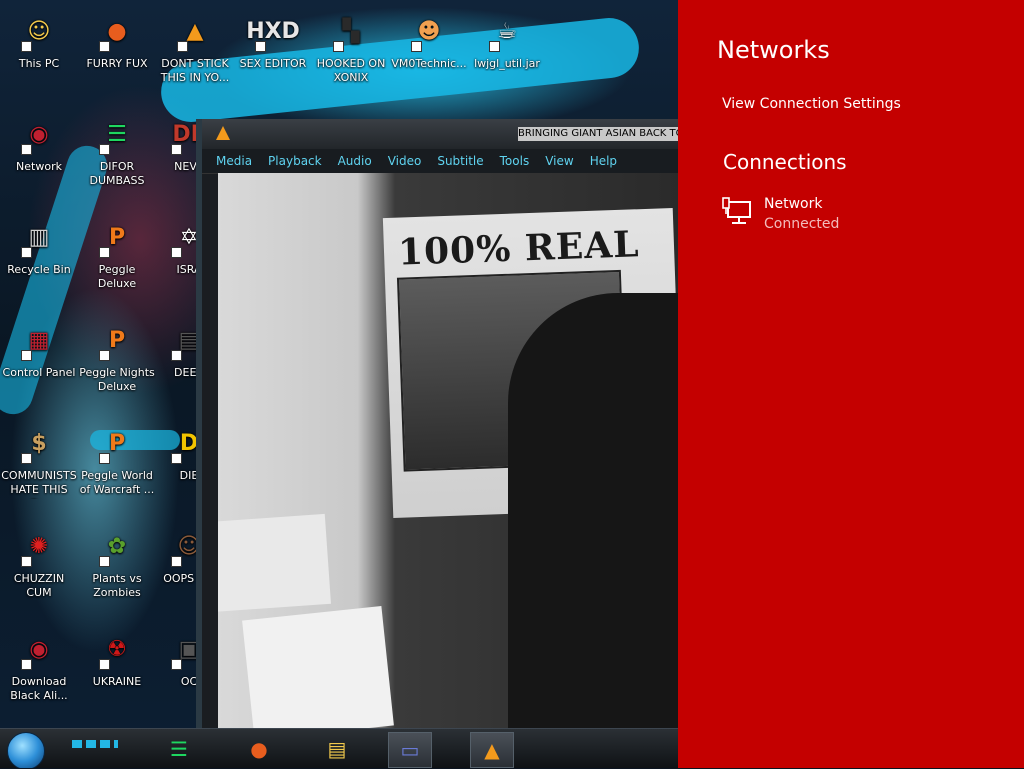 The width and height of the screenshot is (1024, 769). I want to click on taskbar-decoration, so click(95, 744).